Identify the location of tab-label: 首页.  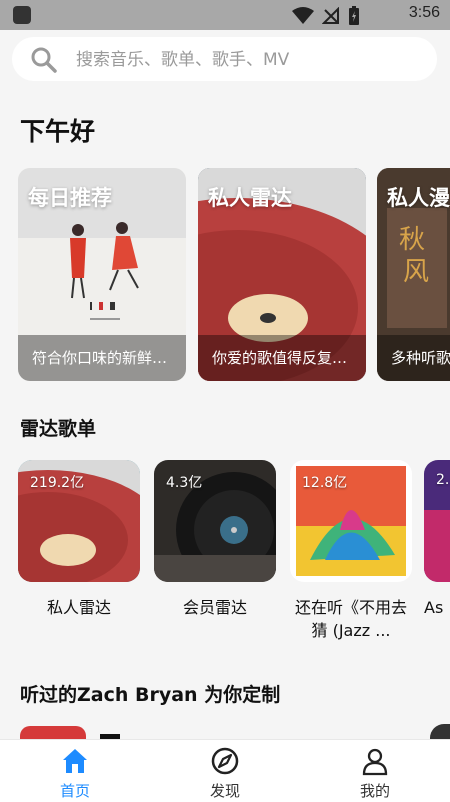
(74, 791).